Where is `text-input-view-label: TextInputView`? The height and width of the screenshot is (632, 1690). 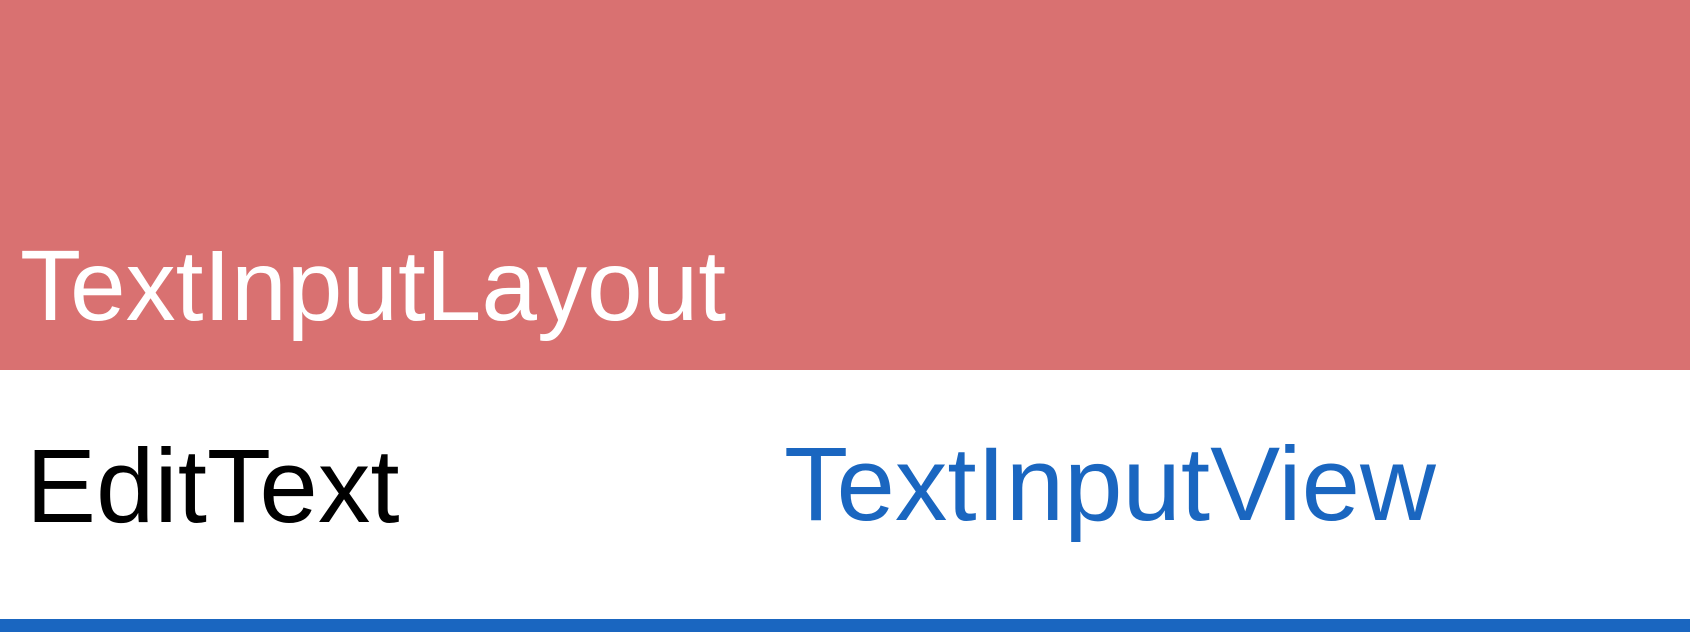
text-input-view-label: TextInputView is located at coordinates (1110, 484).